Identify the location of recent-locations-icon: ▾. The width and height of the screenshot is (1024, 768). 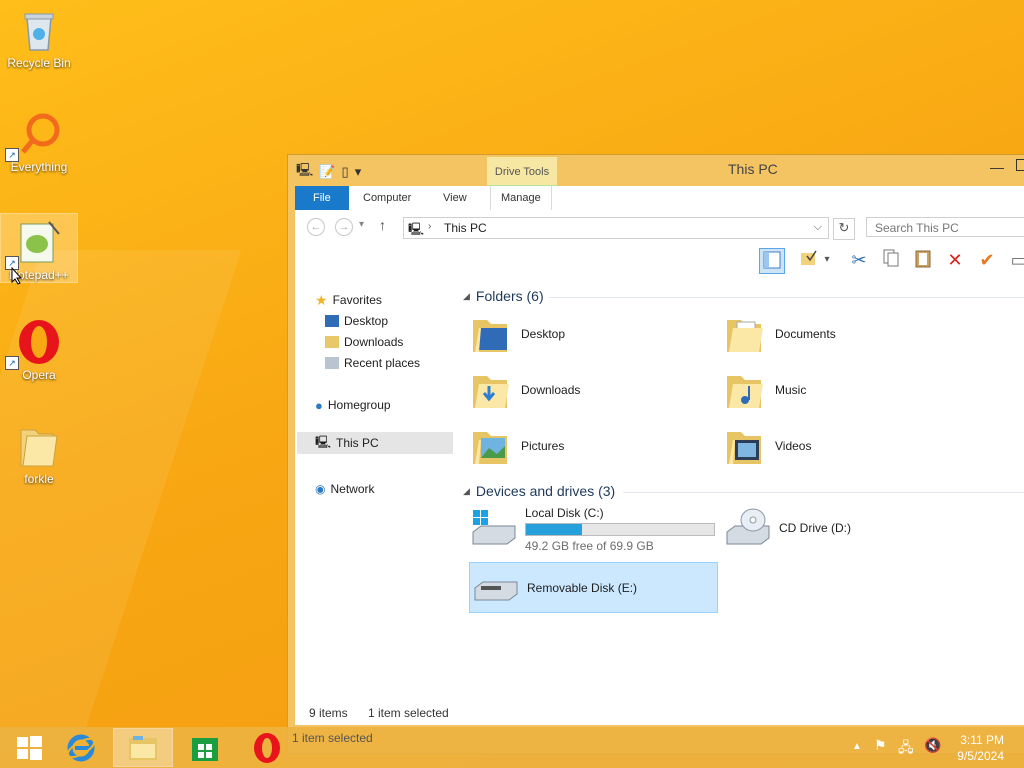
(361, 224).